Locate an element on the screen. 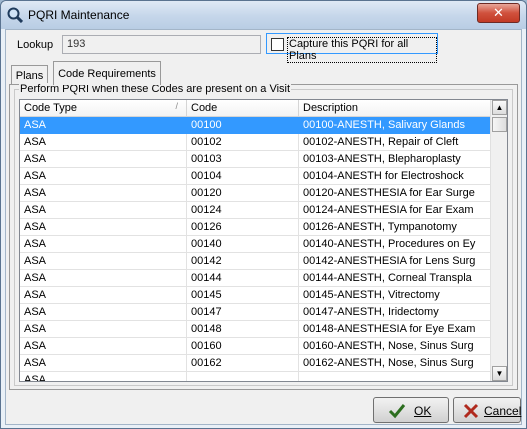 The width and height of the screenshot is (527, 429). capture-all-plans-checkbox: Capture this PQRI for all Plans is located at coordinates (352, 48).